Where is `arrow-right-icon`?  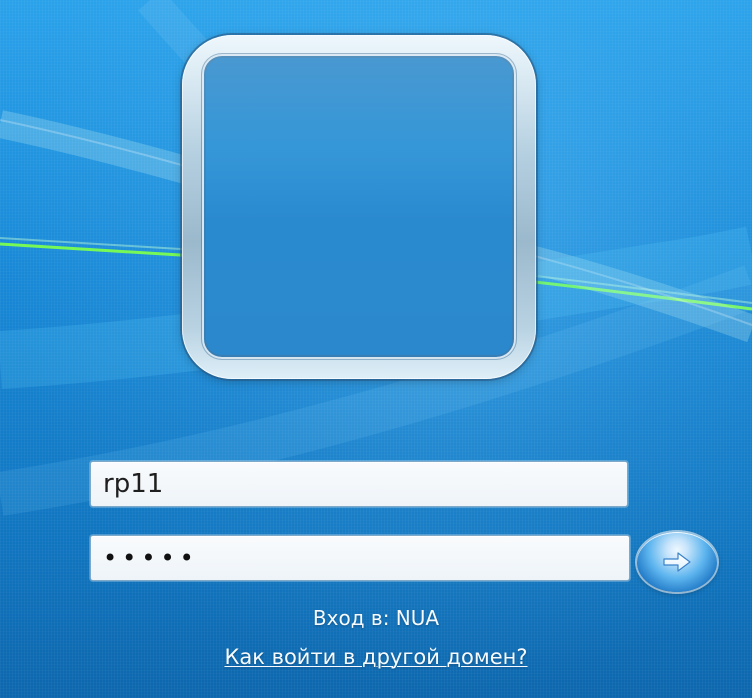 arrow-right-icon is located at coordinates (677, 562).